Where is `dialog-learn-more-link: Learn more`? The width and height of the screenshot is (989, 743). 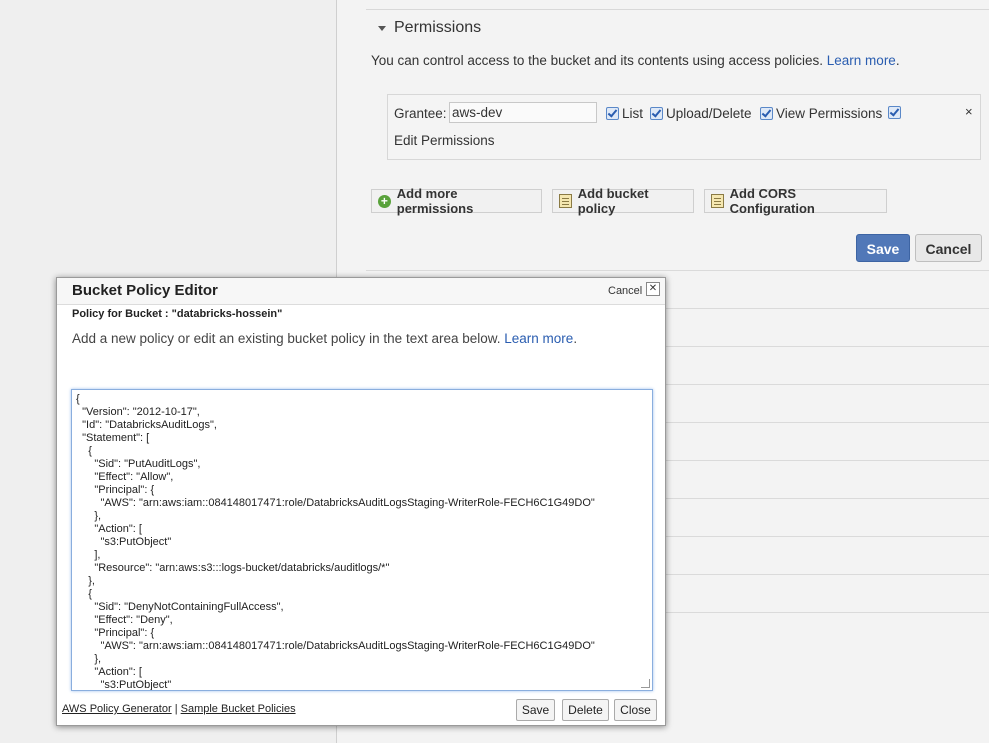 dialog-learn-more-link: Learn more is located at coordinates (538, 338).